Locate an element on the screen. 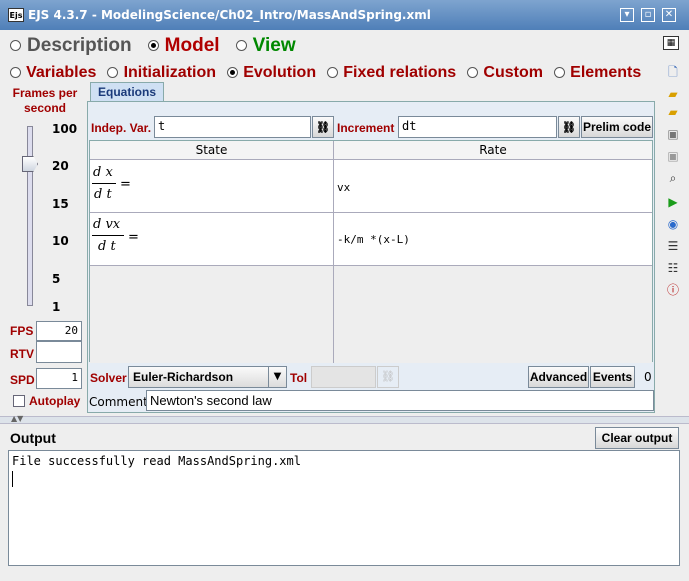 The height and width of the screenshot is (581, 689). options-icon: ☷ is located at coordinates (673, 268).